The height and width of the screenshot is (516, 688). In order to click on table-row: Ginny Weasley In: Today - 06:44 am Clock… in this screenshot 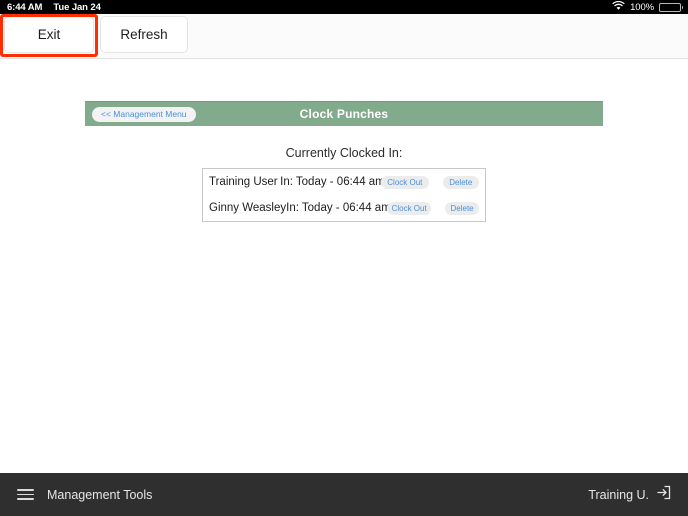, I will do `click(344, 208)`.